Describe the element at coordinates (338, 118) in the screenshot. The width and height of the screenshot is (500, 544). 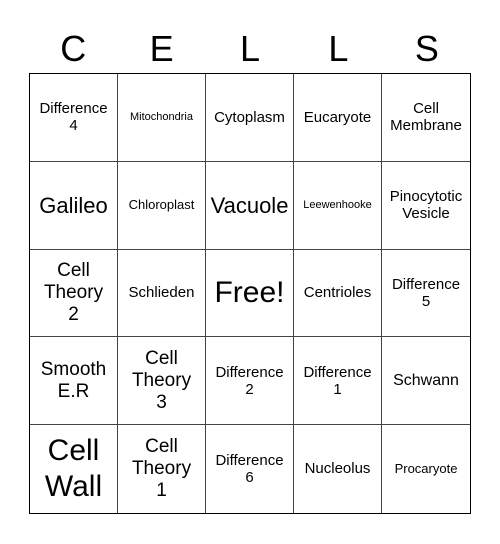
I see `bingo-cell: Eucaryote` at that location.